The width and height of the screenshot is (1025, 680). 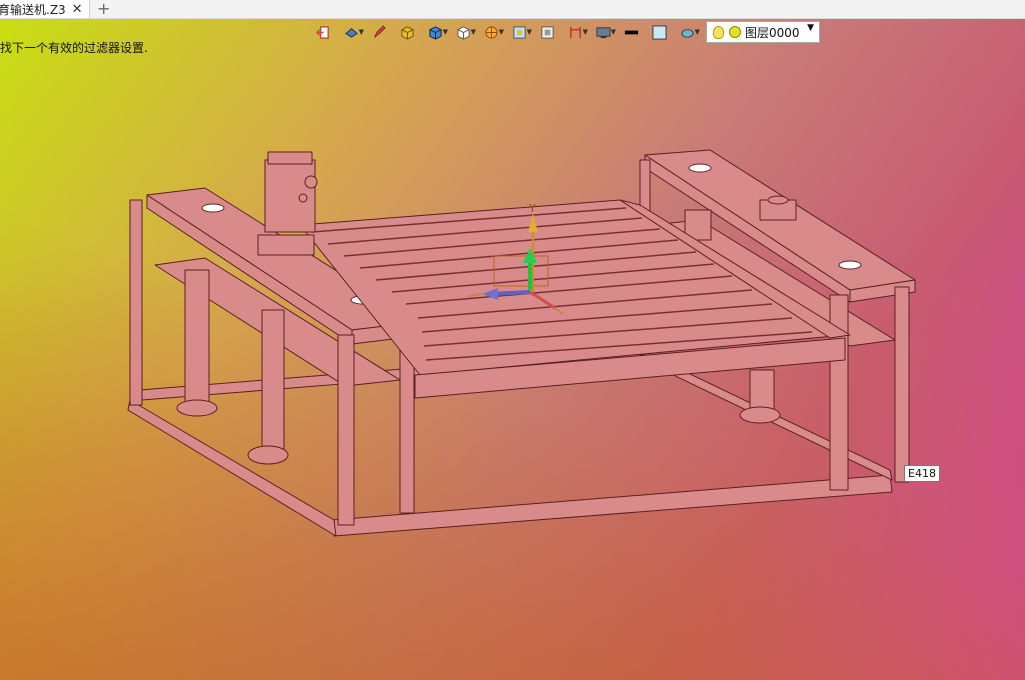 What do you see at coordinates (778, 200) in the screenshot?
I see `right-fixture-top` at bounding box center [778, 200].